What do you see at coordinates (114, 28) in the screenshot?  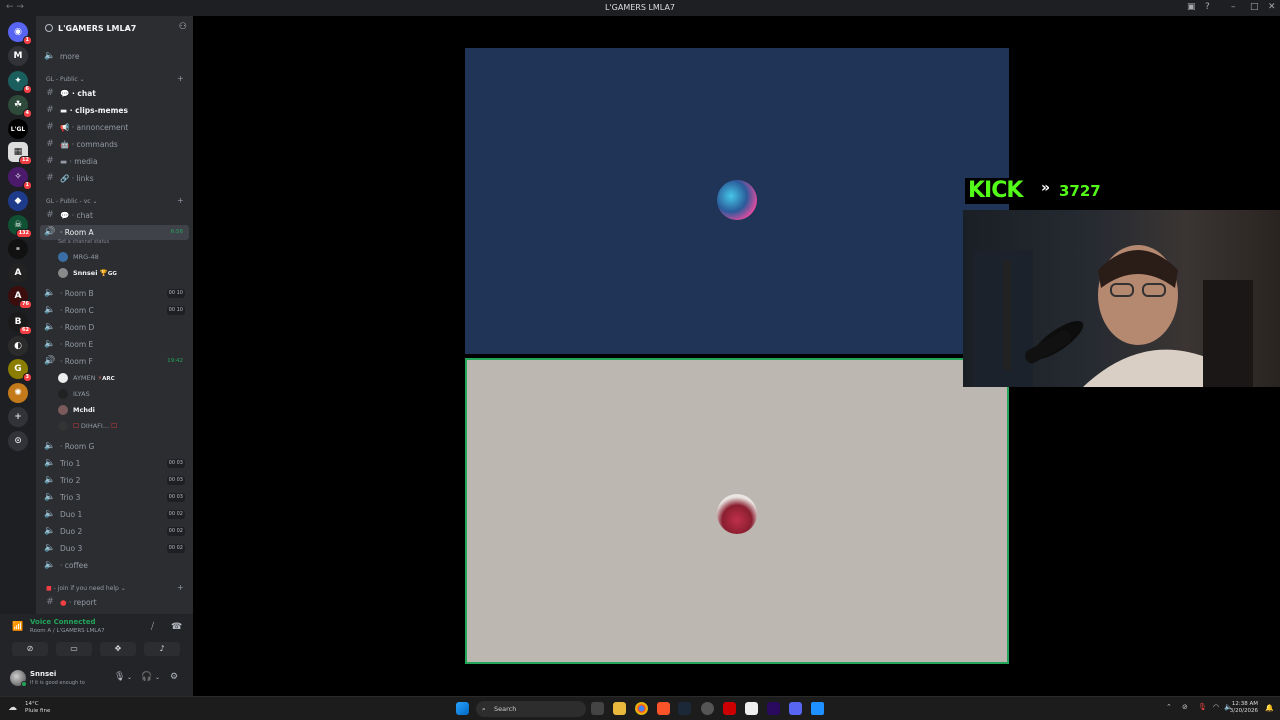 I see `server-header: L'GAMERS LMLA7 ⌄ ⚇` at bounding box center [114, 28].